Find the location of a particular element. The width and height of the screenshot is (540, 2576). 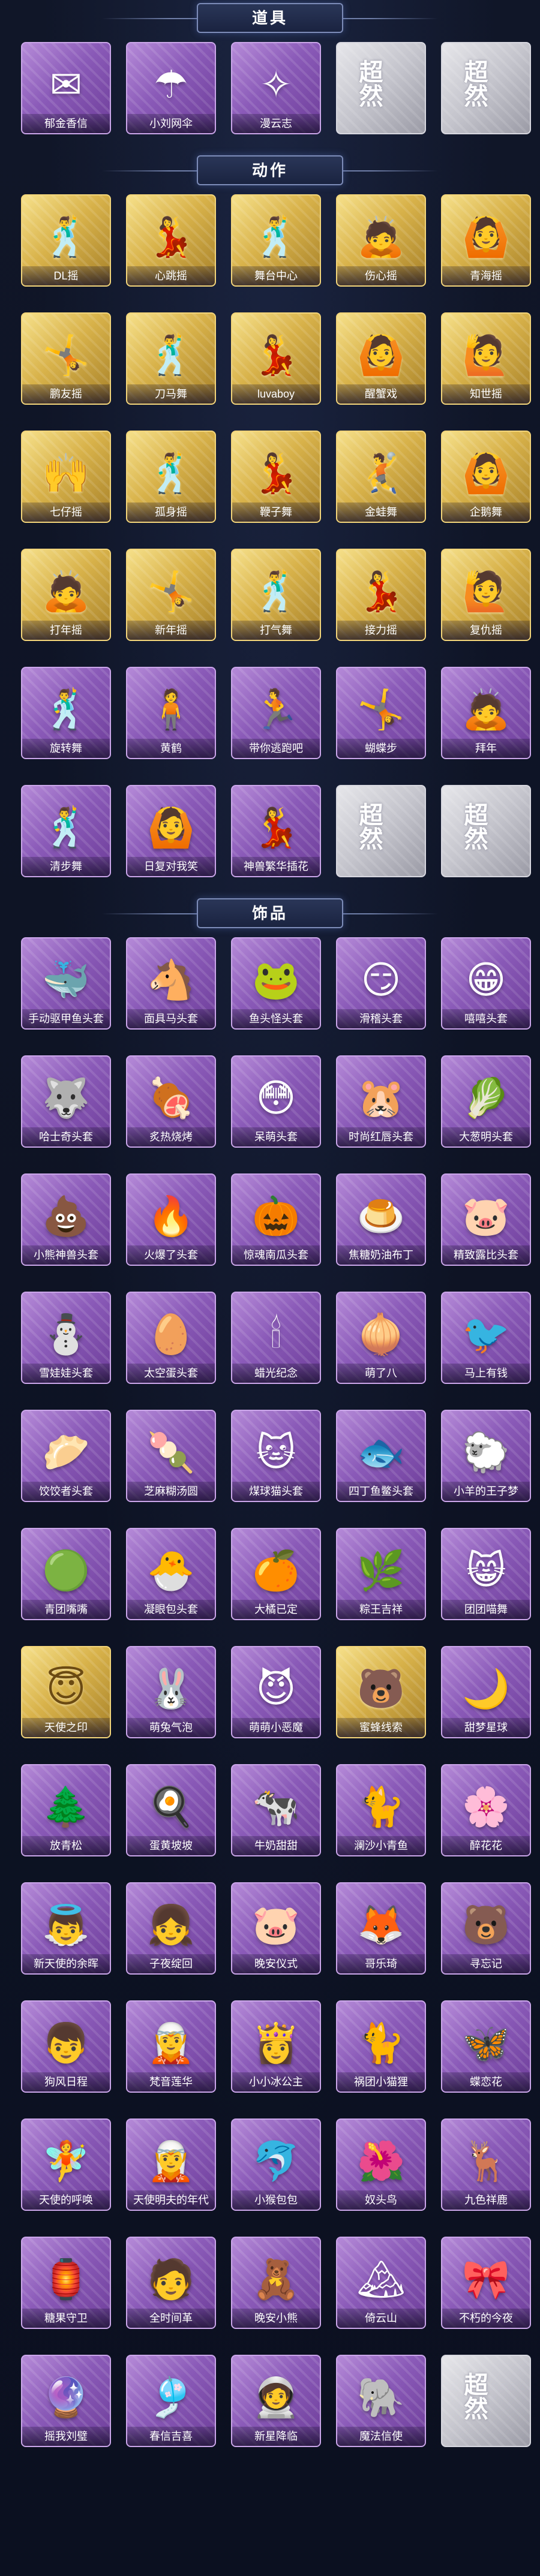

item-card: 🐷 精致露比头套 is located at coordinates (486, 1219).